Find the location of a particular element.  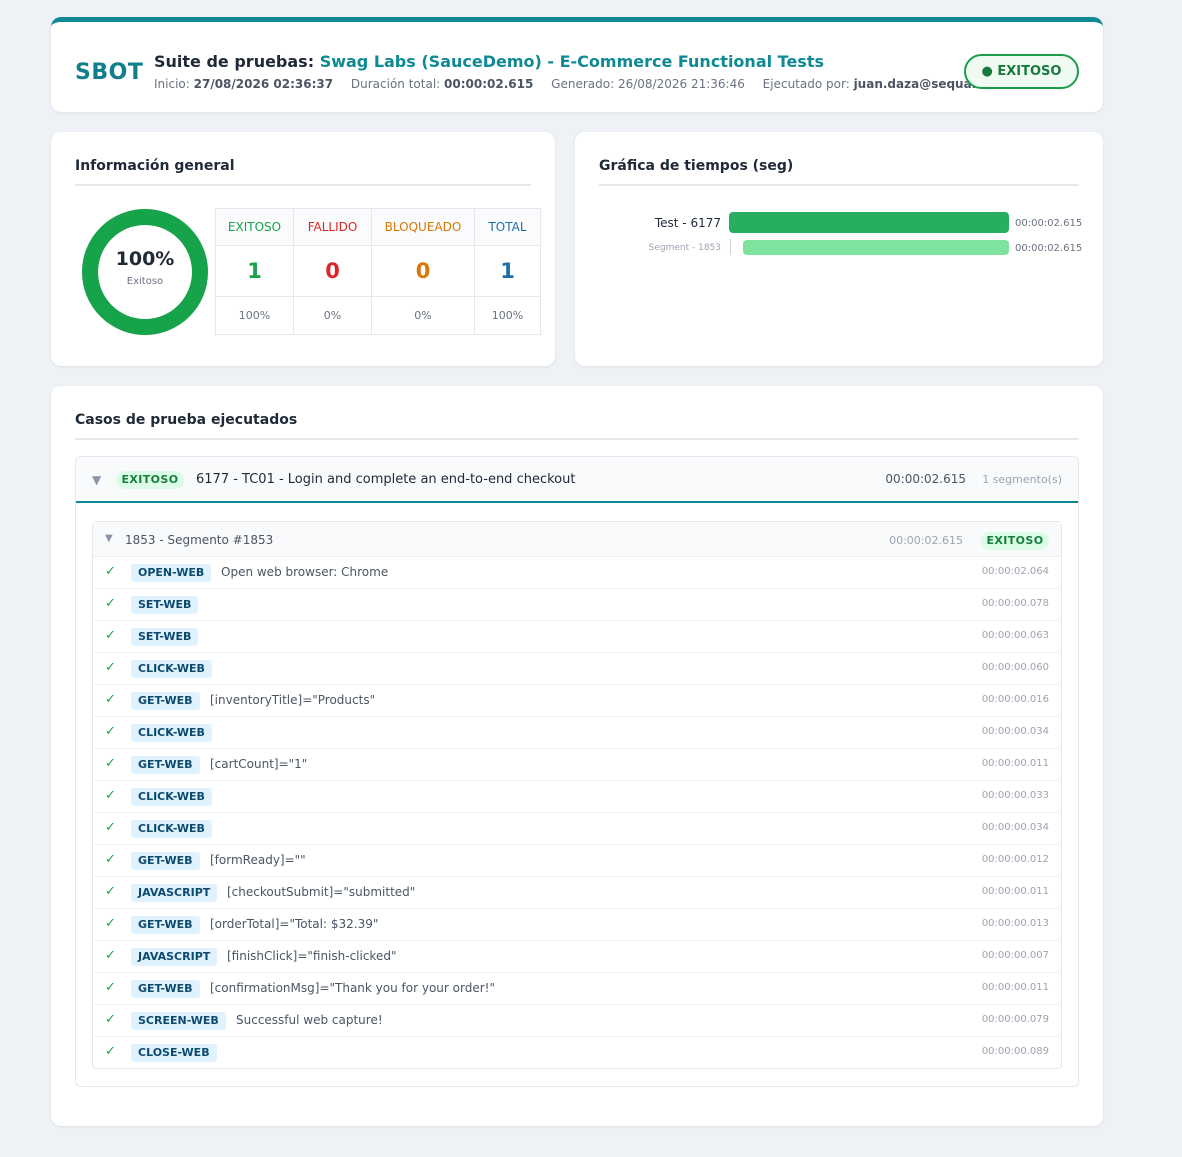

step-action-tag: OPEN-WEB is located at coordinates (171, 573).